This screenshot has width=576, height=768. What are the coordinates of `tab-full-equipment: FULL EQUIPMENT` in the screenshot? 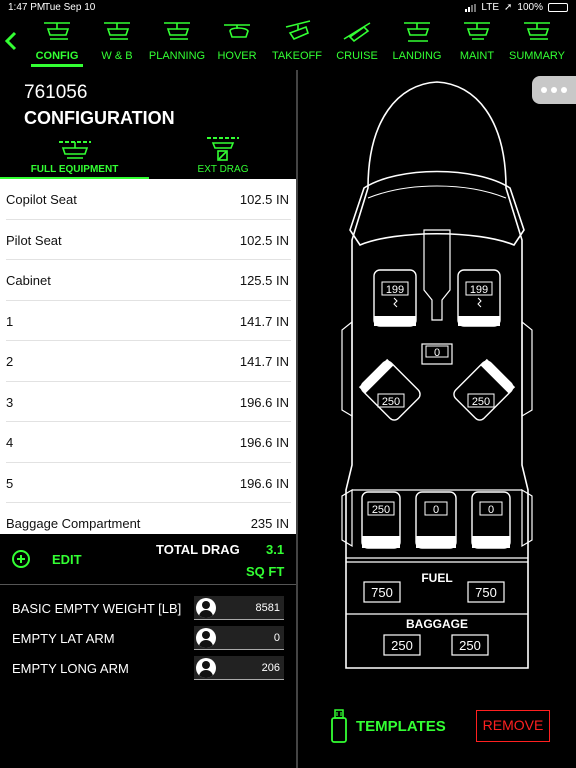 It's located at (74, 157).